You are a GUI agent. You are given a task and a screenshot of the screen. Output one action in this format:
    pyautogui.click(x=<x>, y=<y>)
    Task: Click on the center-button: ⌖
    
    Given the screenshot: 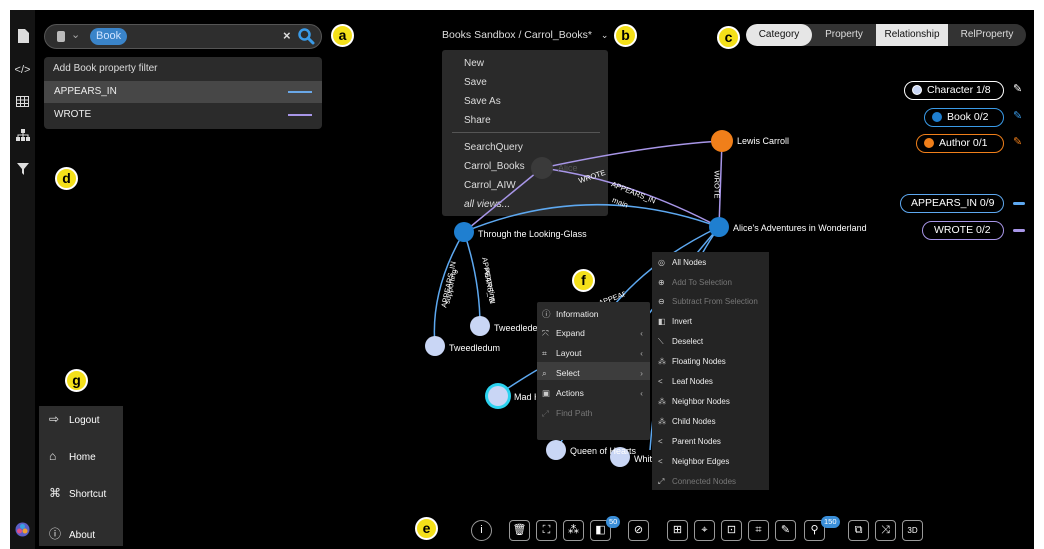 What is the action you would take?
    pyautogui.click(x=704, y=530)
    